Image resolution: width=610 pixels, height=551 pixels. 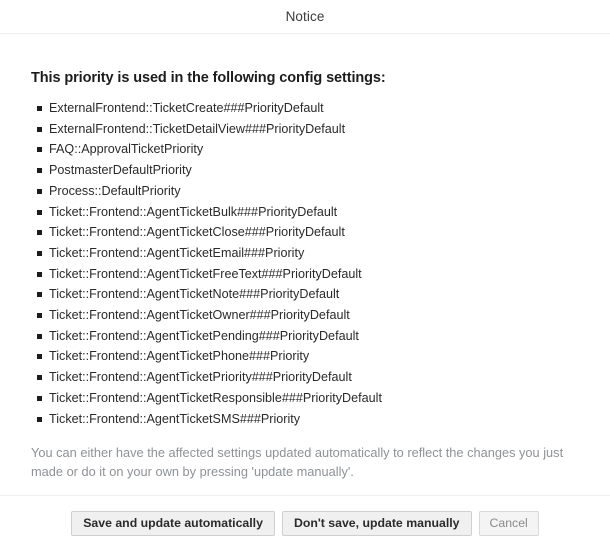 I want to click on dialog-header: Notice, so click(x=305, y=17).